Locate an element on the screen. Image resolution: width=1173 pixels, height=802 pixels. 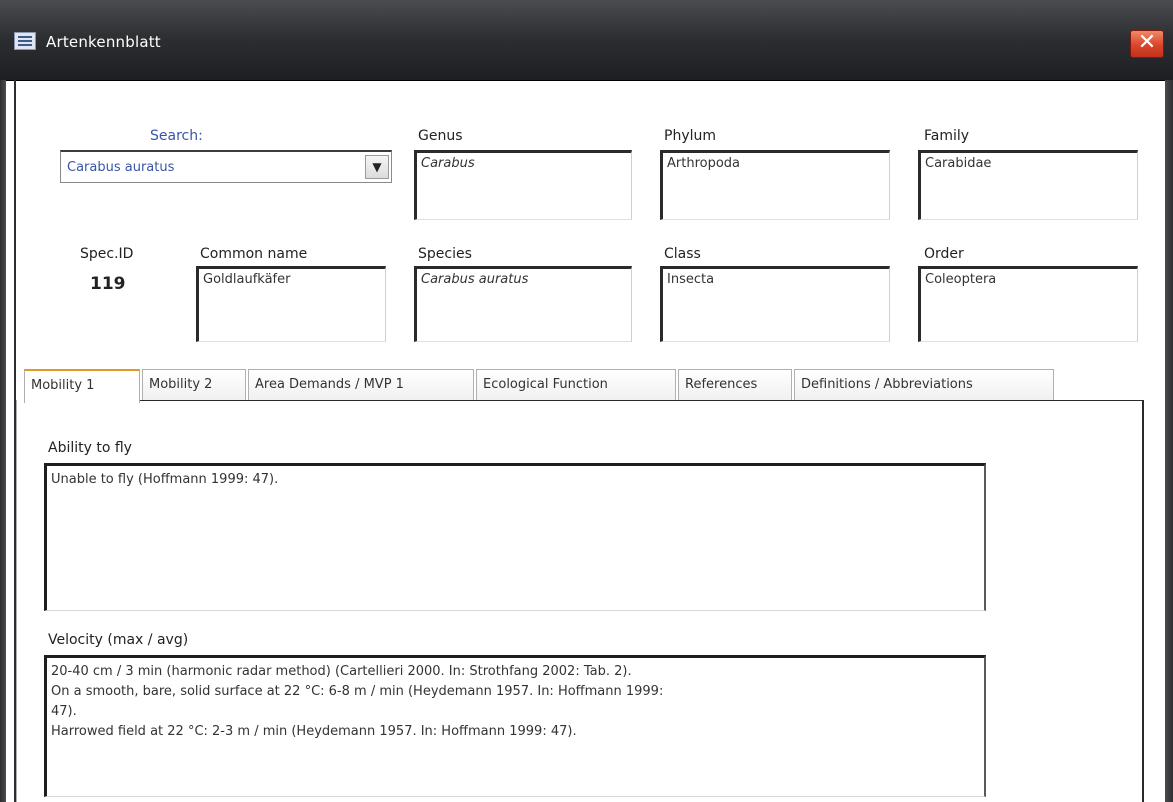
class-label: Class is located at coordinates (682, 254).